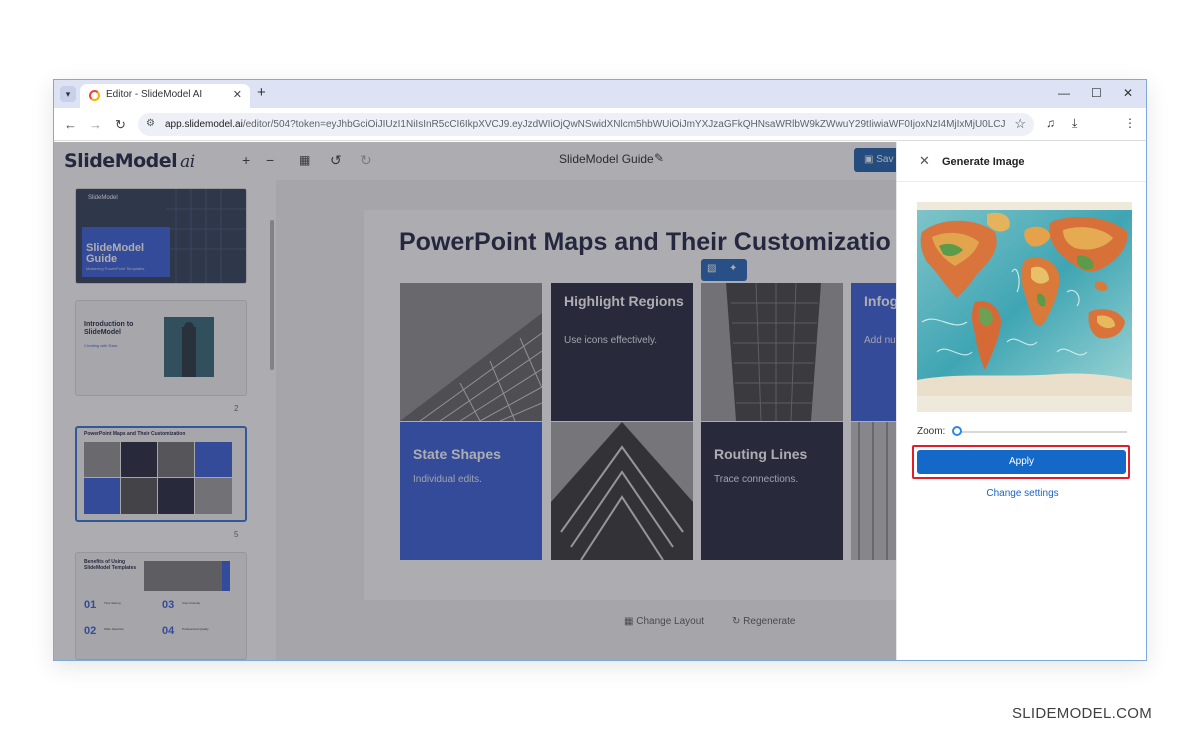  Describe the element at coordinates (1021, 493) in the screenshot. I see `change-settings-link: Change settings` at that location.